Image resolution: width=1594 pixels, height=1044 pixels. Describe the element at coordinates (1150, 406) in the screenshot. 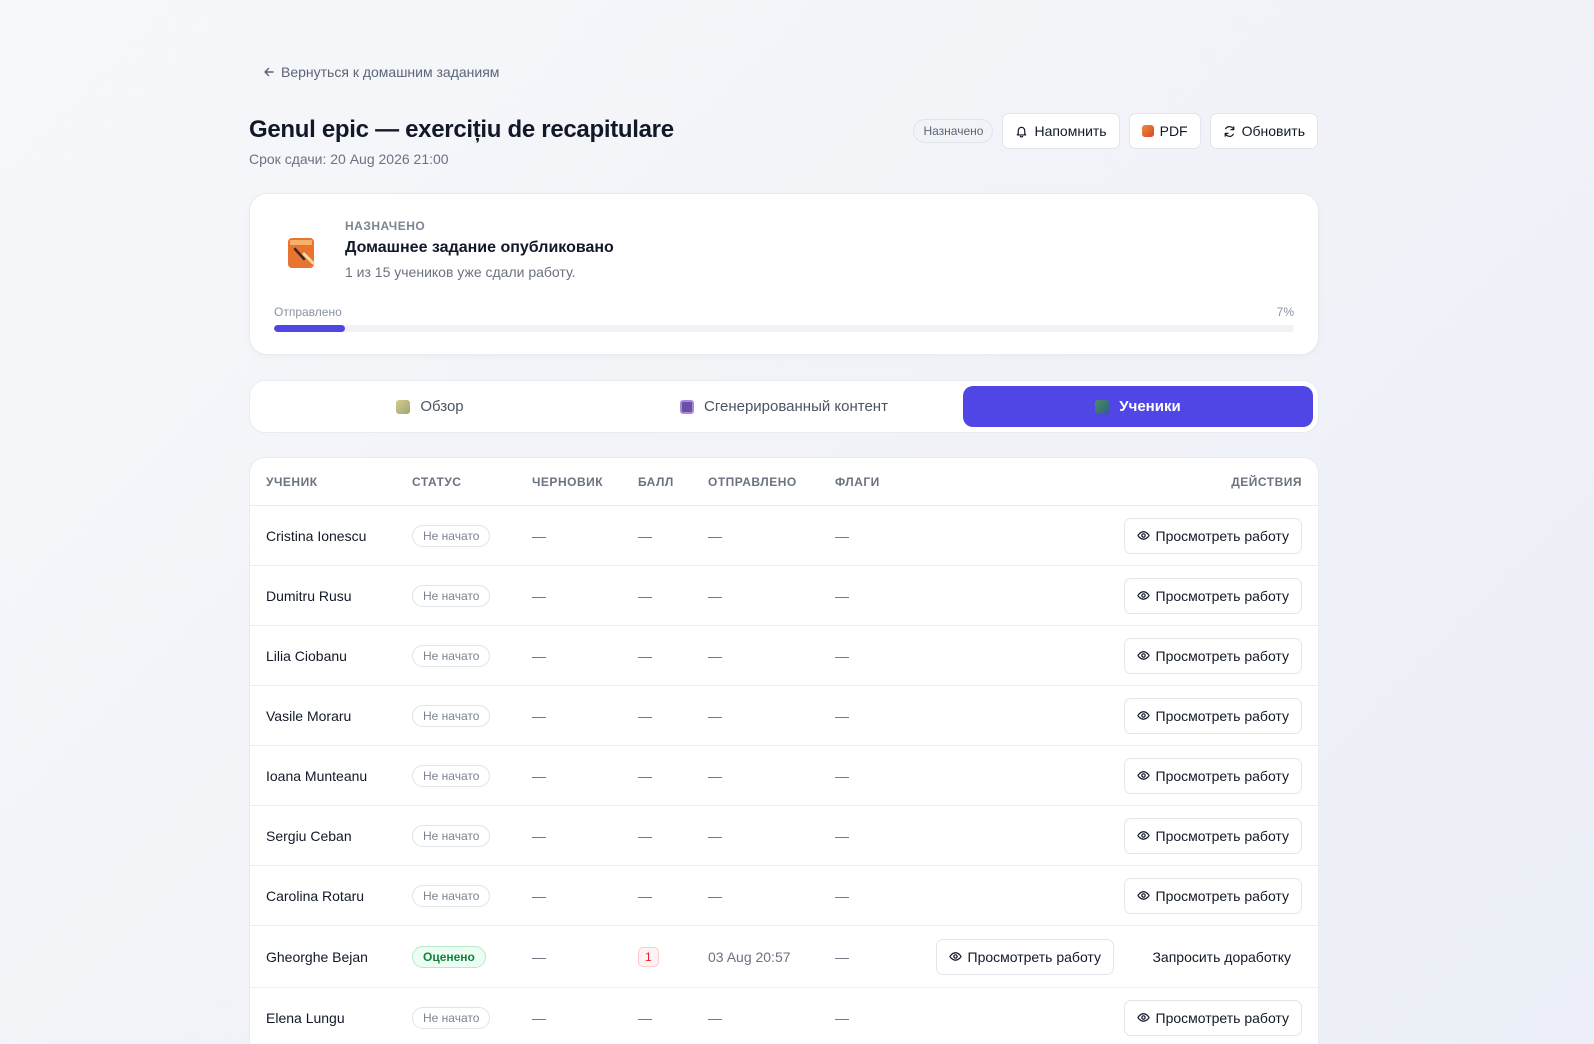

I see `tab-label: Ученики` at that location.